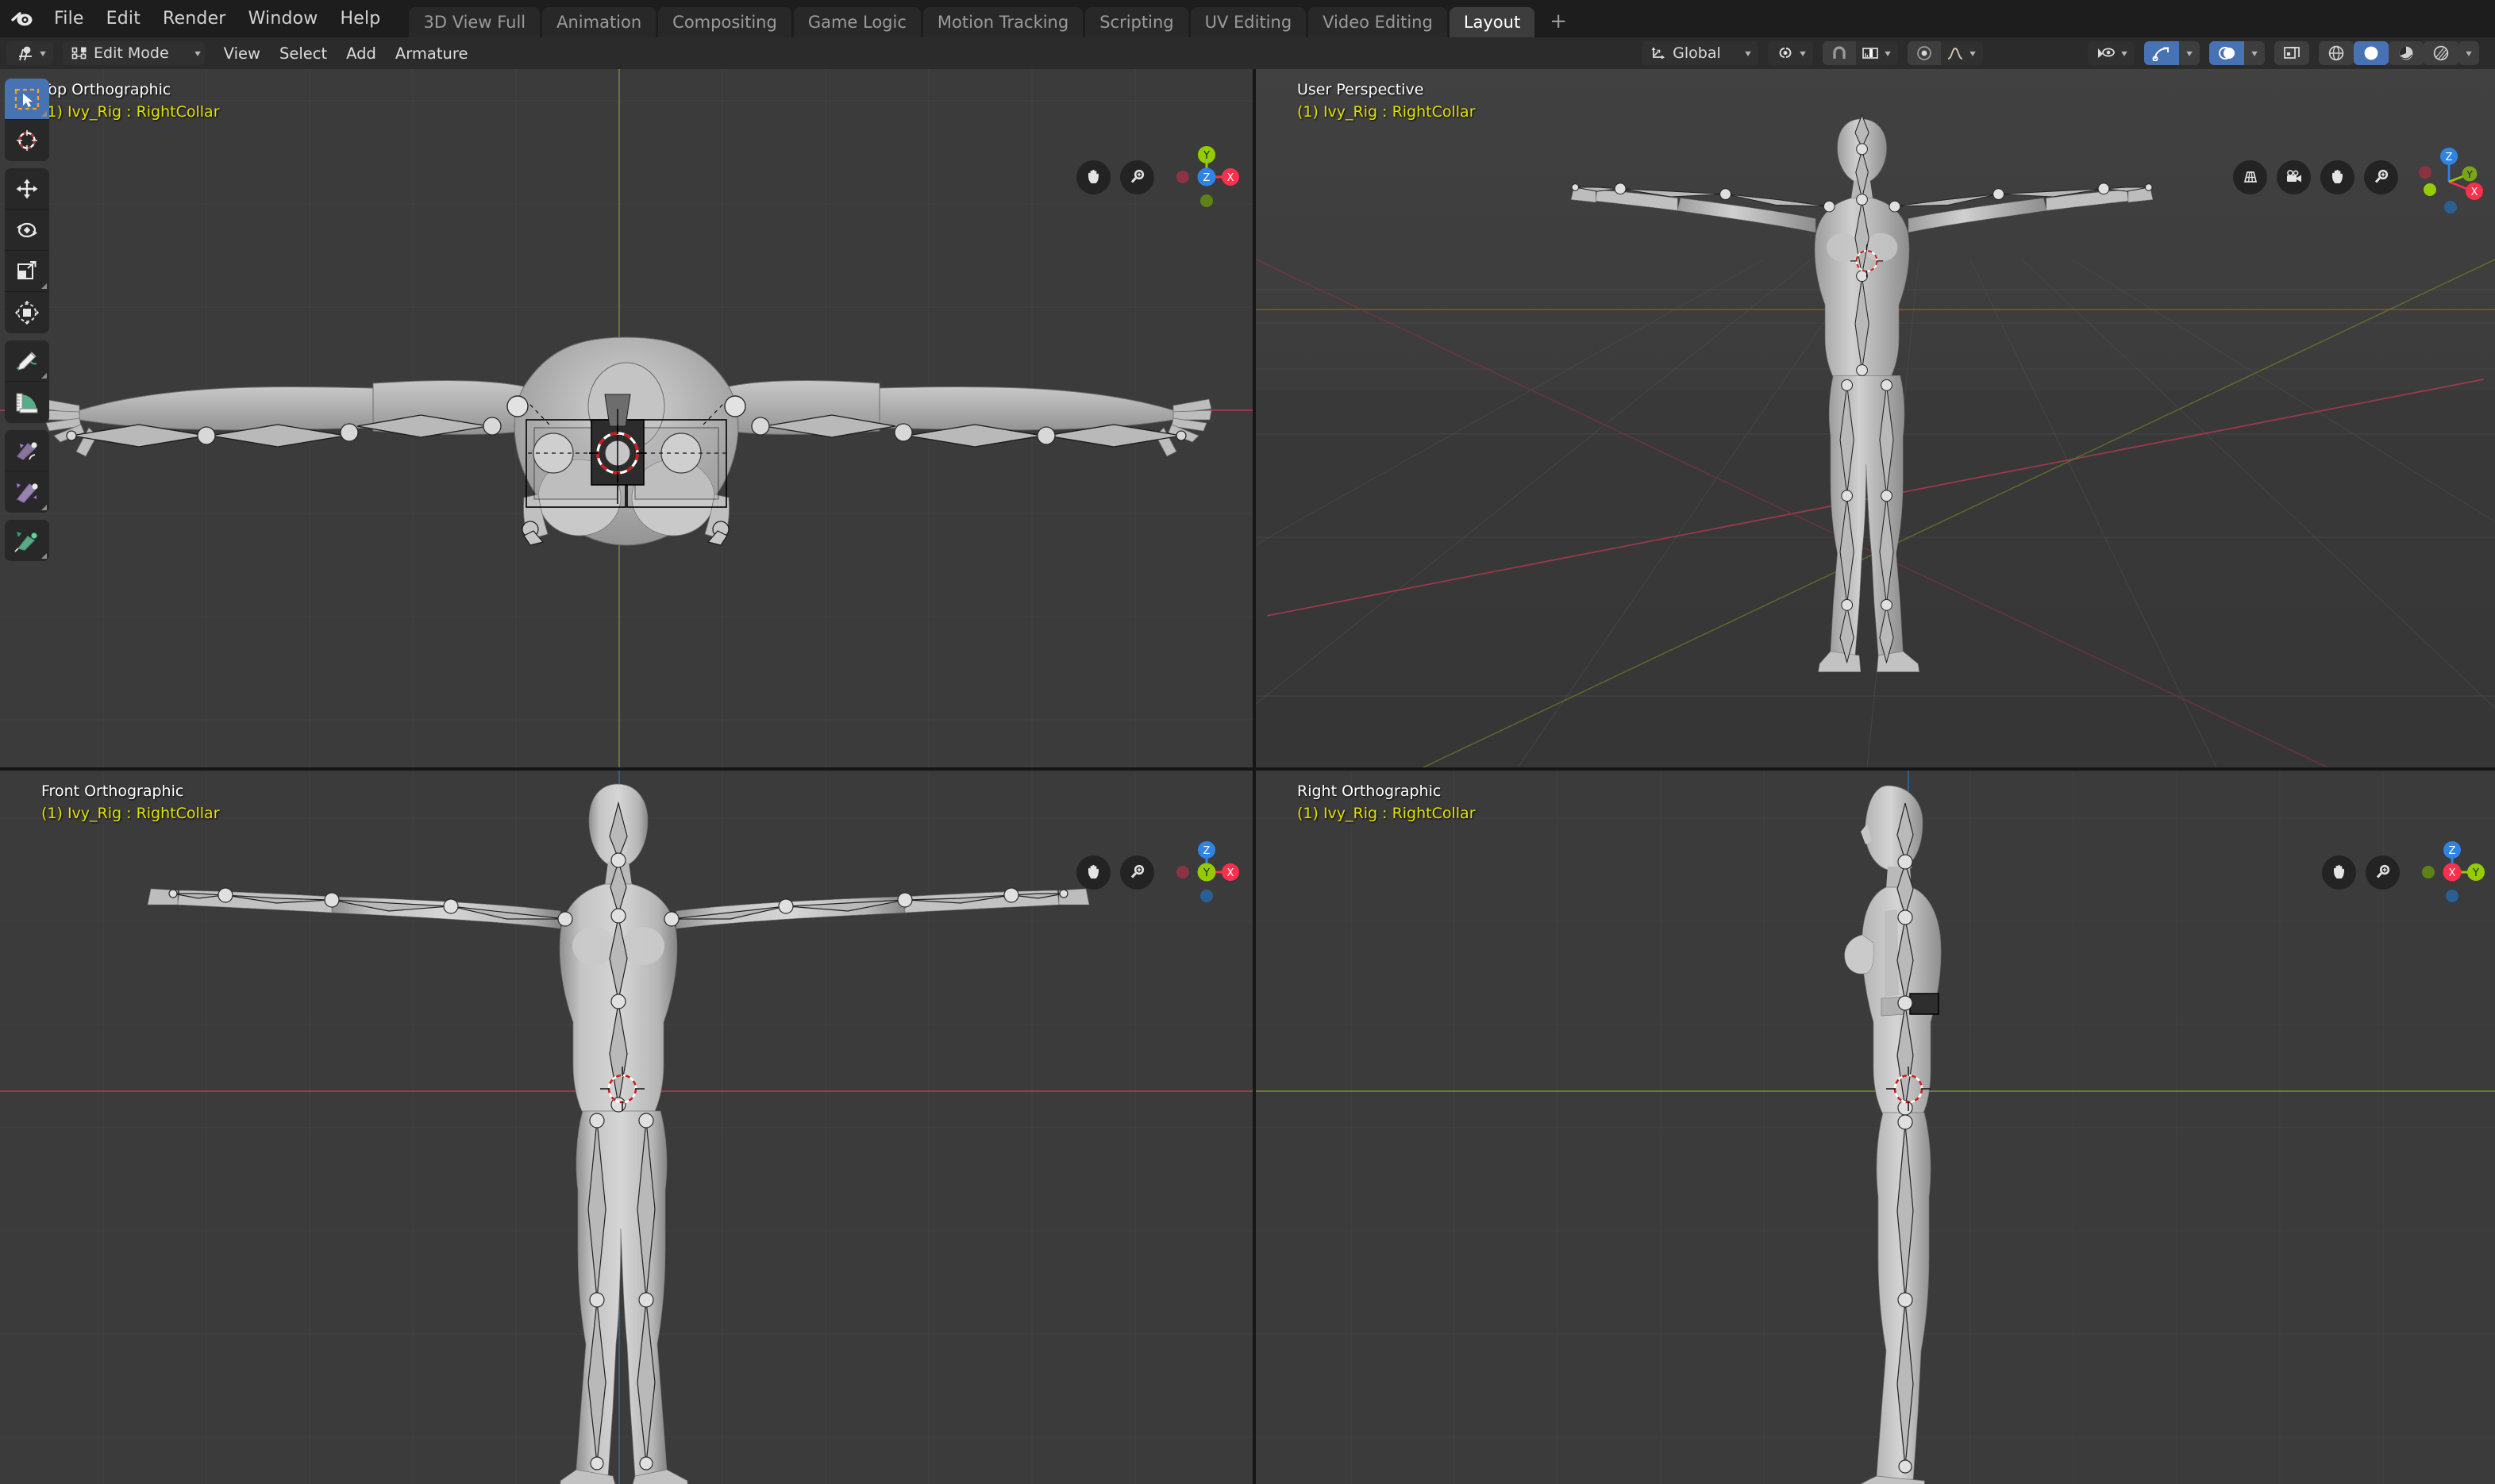  I want to click on shading-mode-material, so click(2406, 53).